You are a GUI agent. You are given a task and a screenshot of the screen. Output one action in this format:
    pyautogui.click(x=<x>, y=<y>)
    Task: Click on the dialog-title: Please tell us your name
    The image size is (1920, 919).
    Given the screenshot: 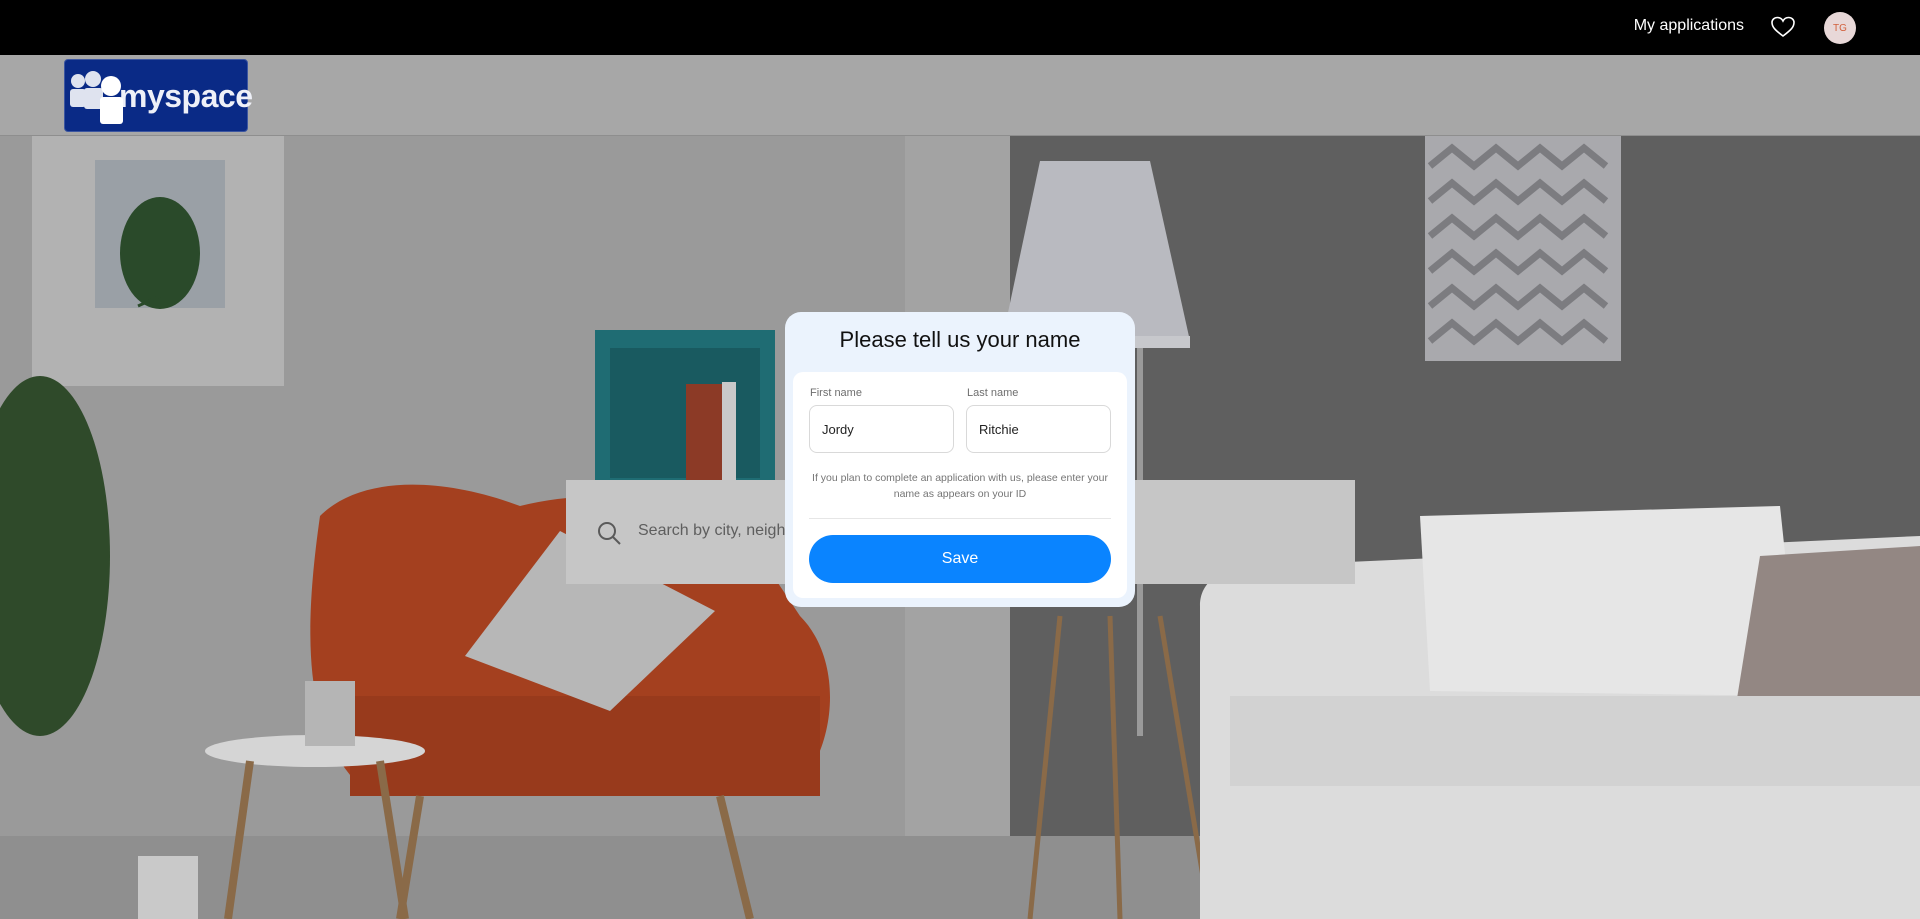 What is the action you would take?
    pyautogui.click(x=960, y=339)
    